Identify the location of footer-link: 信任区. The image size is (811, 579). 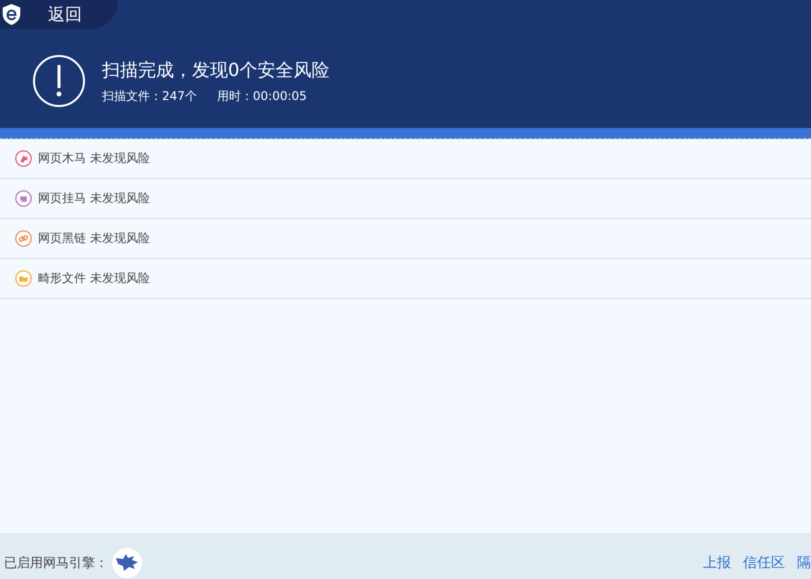
(764, 563).